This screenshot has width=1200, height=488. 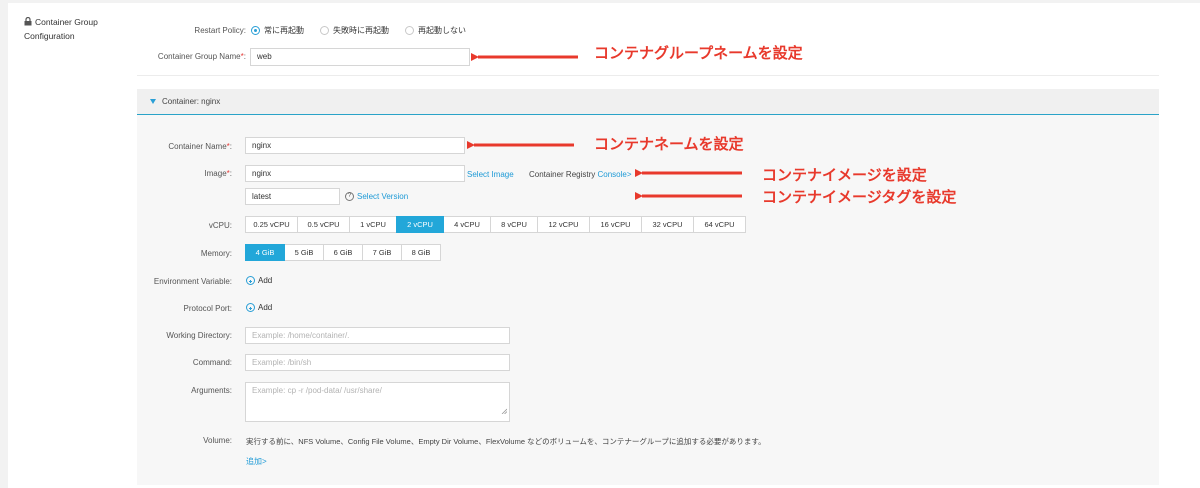 What do you see at coordinates (615, 224) in the screenshot?
I see `vcpu-option: 16 vCPU` at bounding box center [615, 224].